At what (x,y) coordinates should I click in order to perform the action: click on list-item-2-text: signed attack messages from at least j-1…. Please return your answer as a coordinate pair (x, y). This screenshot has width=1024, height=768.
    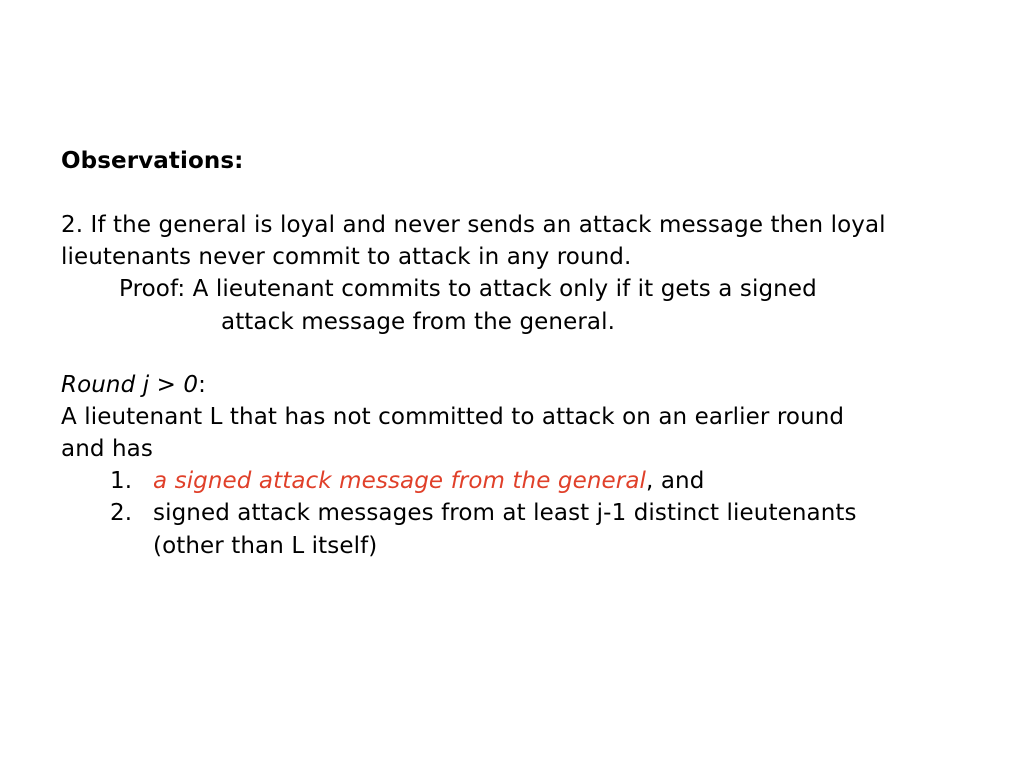
    Looking at the image, I should click on (505, 513).